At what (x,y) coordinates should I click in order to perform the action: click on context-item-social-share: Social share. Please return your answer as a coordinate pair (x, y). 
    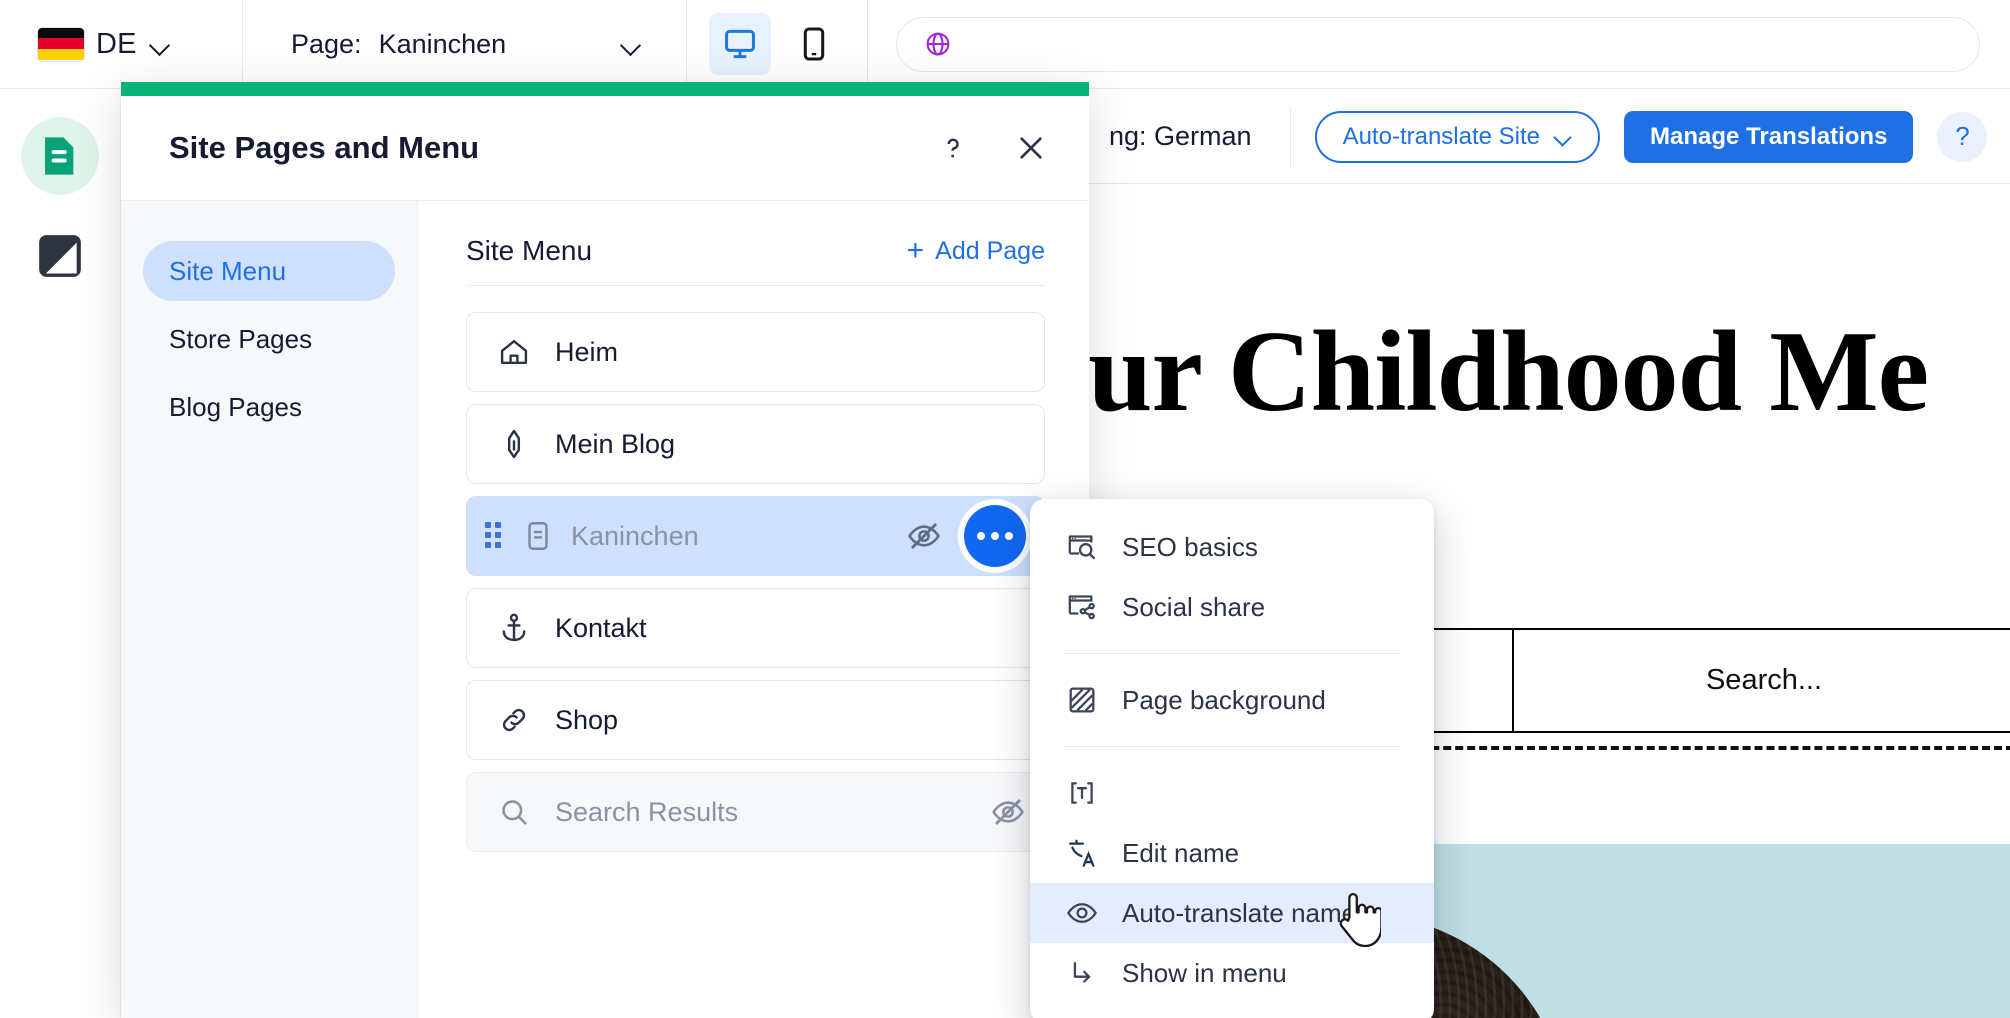
    Looking at the image, I should click on (1232, 607).